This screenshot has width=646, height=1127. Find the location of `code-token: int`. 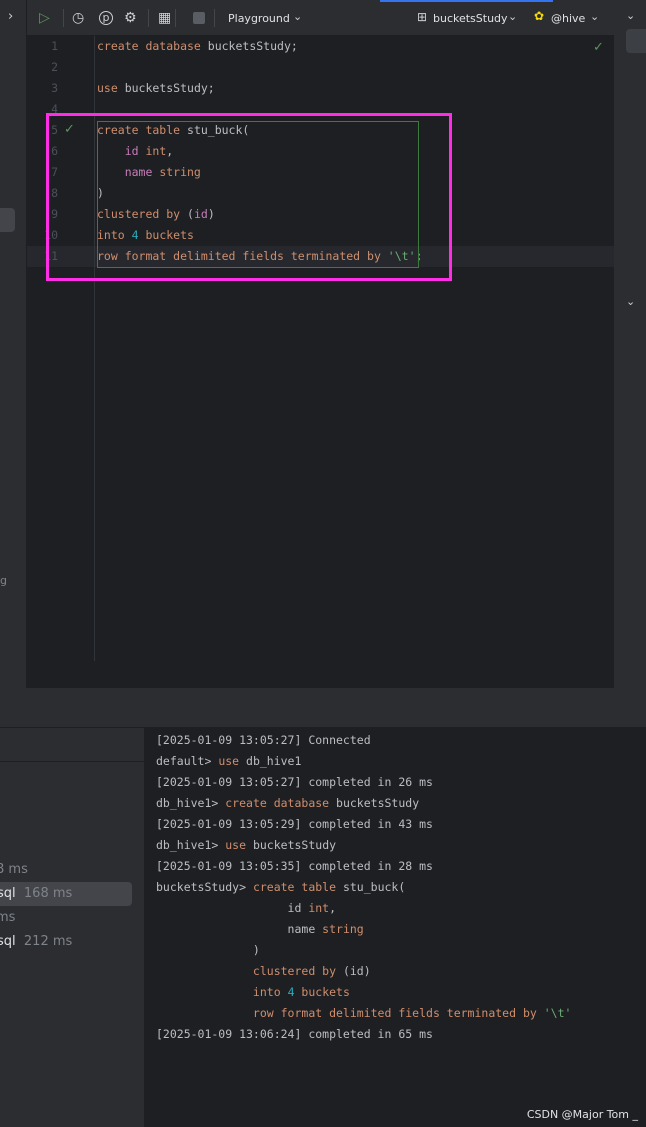

code-token: int is located at coordinates (319, 908).